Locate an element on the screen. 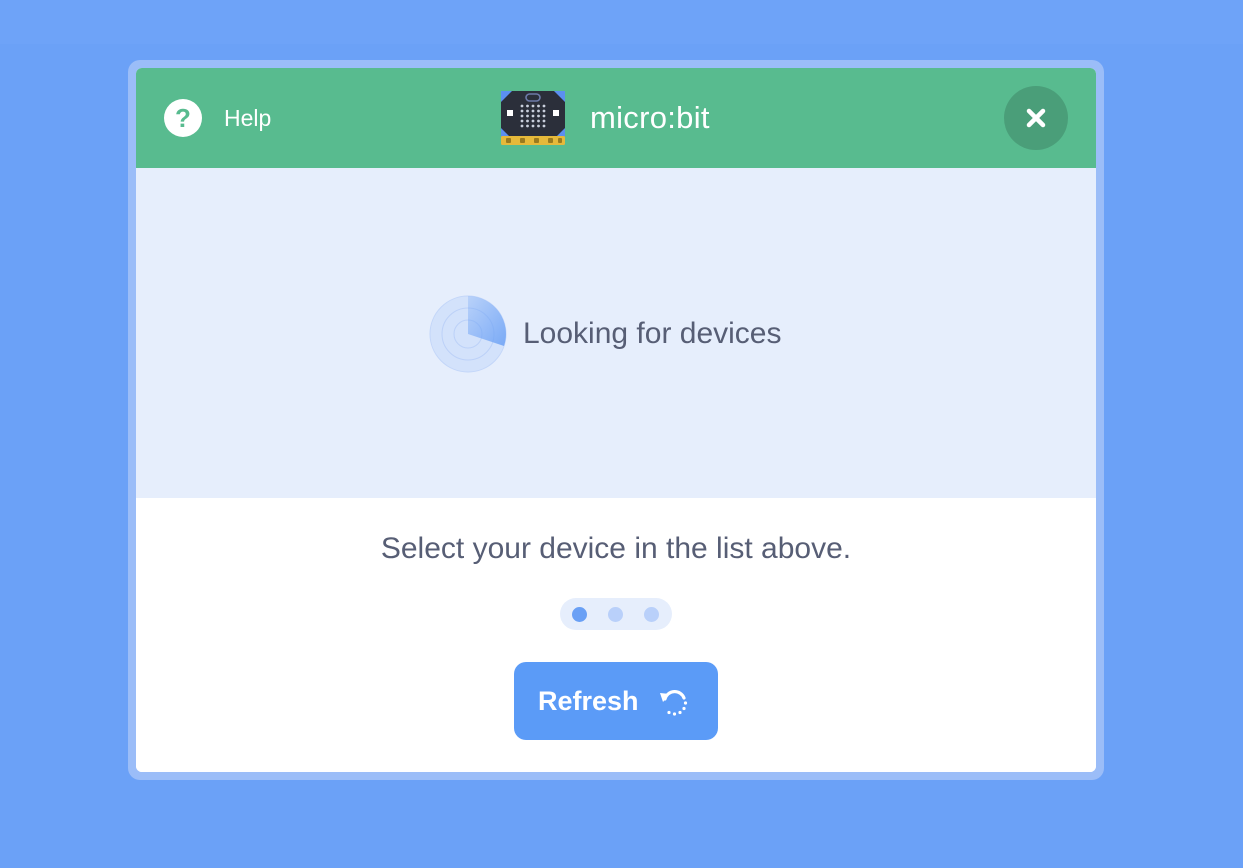  step-indicator is located at coordinates (616, 614).